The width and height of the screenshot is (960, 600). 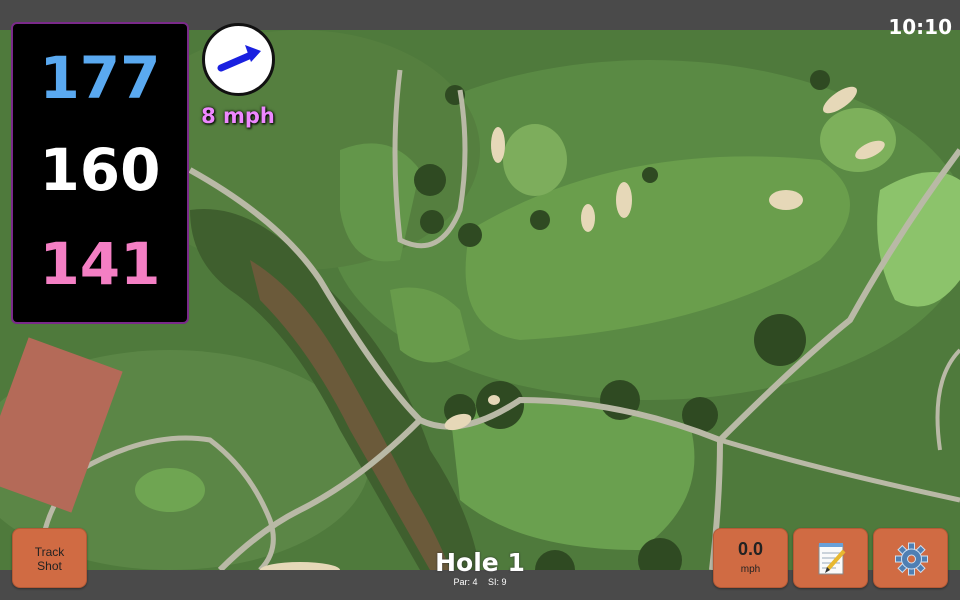 What do you see at coordinates (497, 582) in the screenshot?
I see `hole-stroke-index: SI: 9` at bounding box center [497, 582].